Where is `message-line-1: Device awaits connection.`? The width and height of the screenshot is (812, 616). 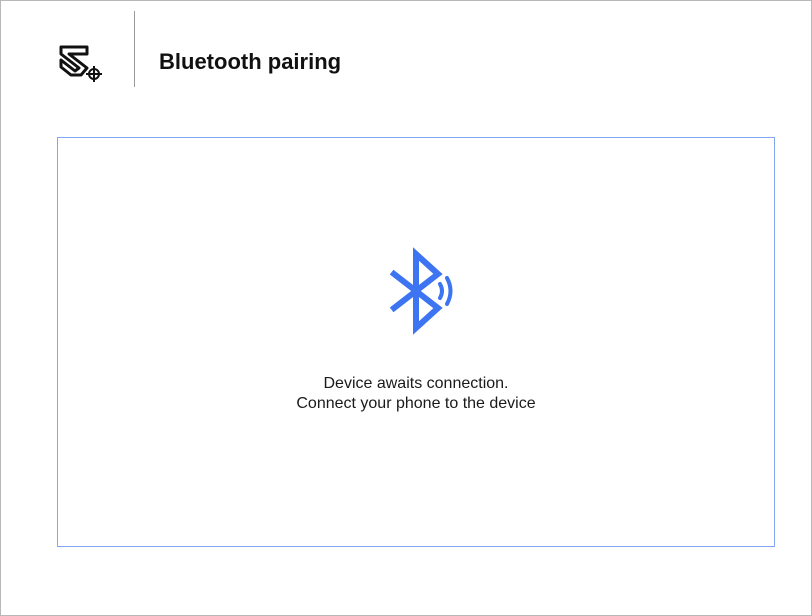
message-line-1: Device awaits connection. is located at coordinates (416, 383).